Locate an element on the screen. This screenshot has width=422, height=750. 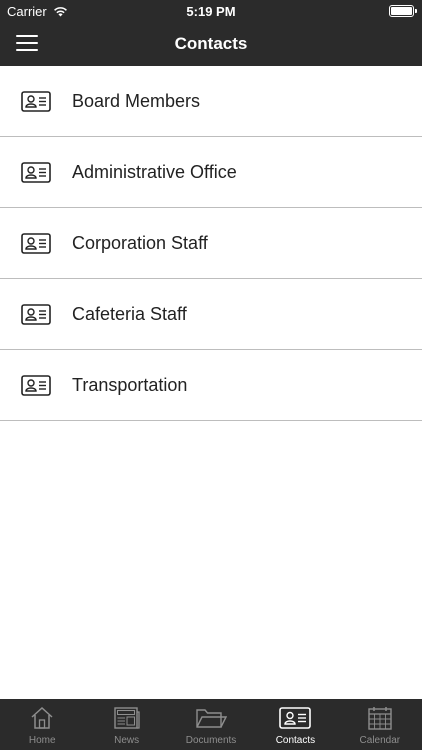
contact-row-label: Board Members is located at coordinates (136, 100).